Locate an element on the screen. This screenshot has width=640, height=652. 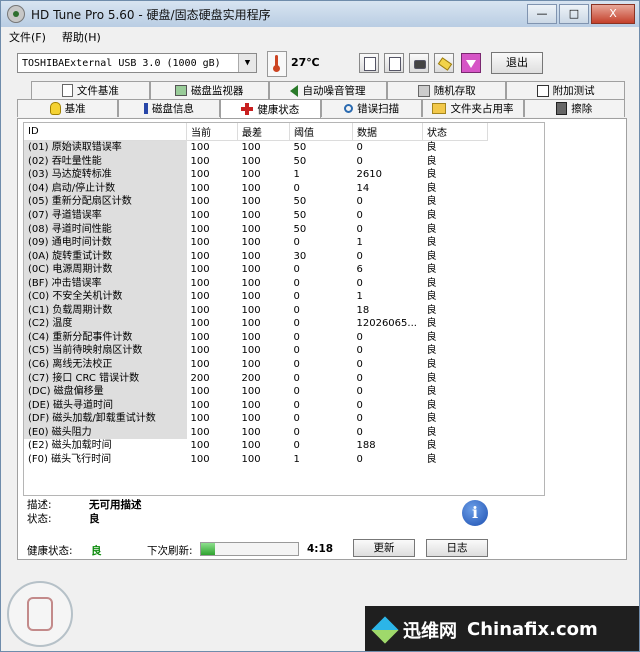
table-row: (F0) 磁头飞行时间 100 100 1 0 良 is located at coordinates (256, 459).